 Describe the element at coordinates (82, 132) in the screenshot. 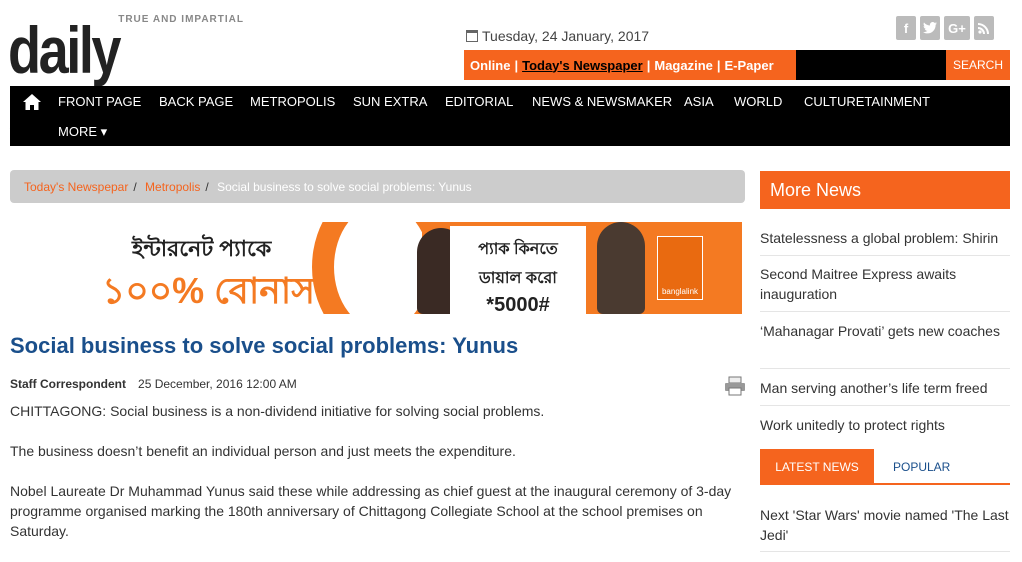

I see `nav-more: MORE ▾` at that location.